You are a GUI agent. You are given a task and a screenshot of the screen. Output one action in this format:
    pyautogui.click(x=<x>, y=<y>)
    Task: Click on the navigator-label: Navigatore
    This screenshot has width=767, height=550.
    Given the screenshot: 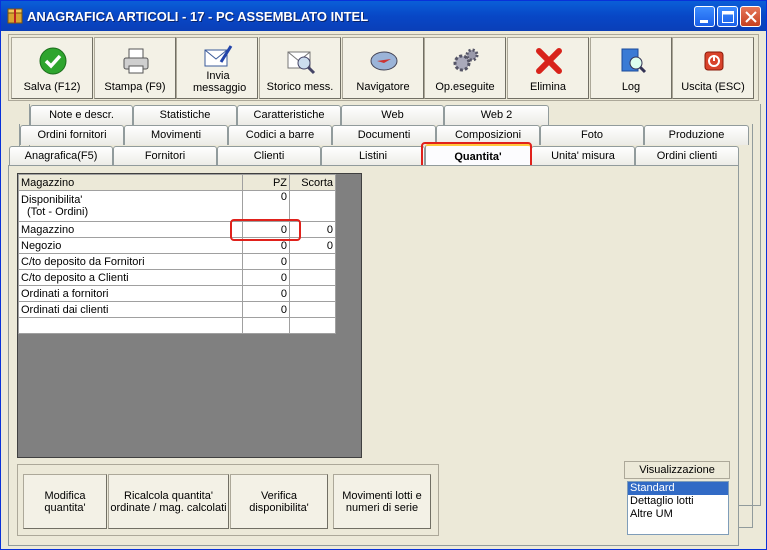 What is the action you would take?
    pyautogui.click(x=383, y=87)
    